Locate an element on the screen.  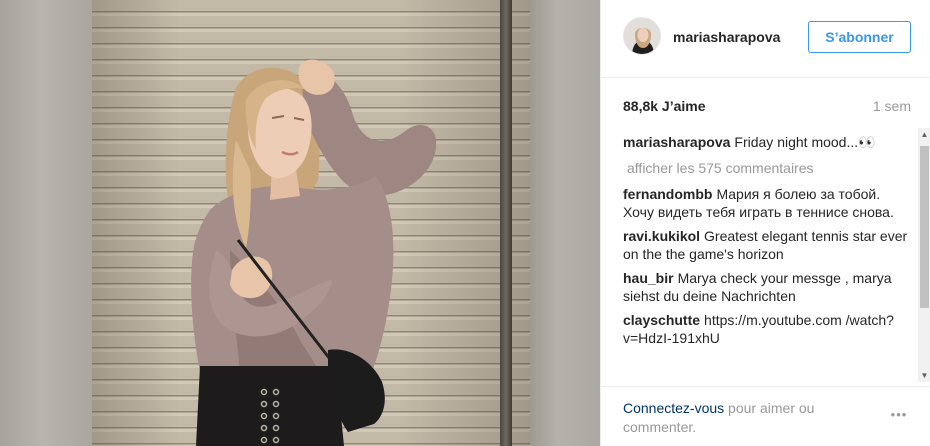
follow-button: S’abonner is located at coordinates (859, 37).